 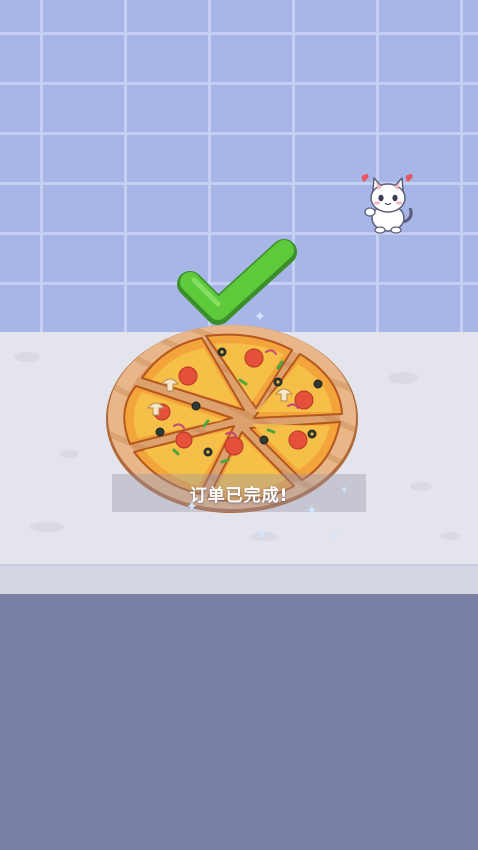 I want to click on order-complete-text: 订单已完成!, so click(x=239, y=495).